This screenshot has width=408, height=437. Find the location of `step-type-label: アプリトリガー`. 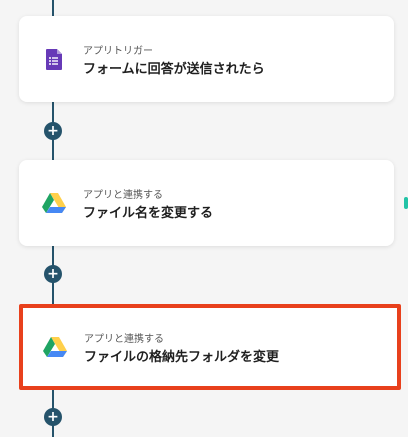

step-type-label: アプリトリガー is located at coordinates (118, 51).